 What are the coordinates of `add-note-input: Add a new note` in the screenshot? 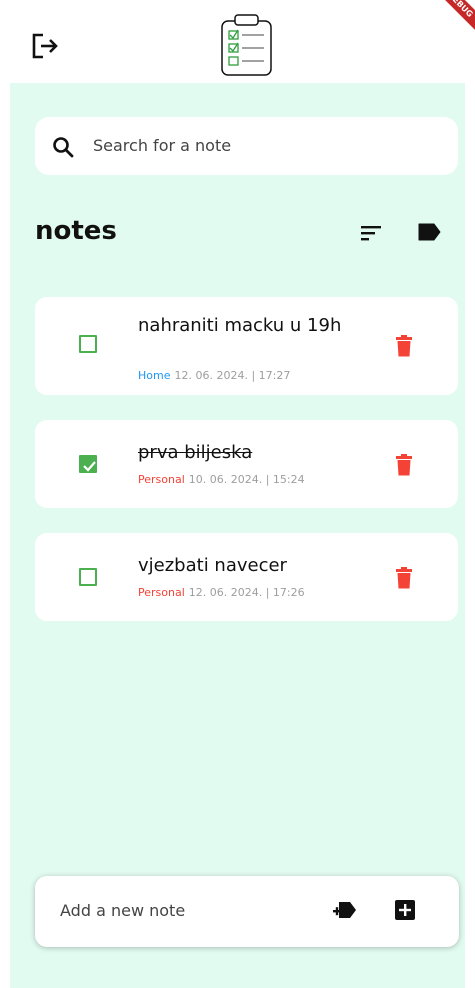 It's located at (122, 910).